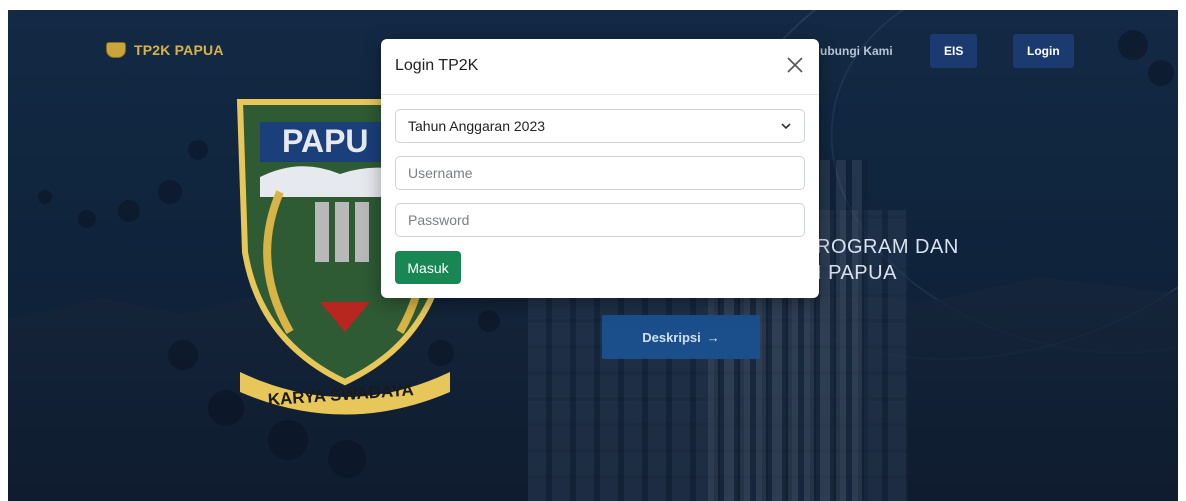  I want to click on password-input, so click(600, 220).